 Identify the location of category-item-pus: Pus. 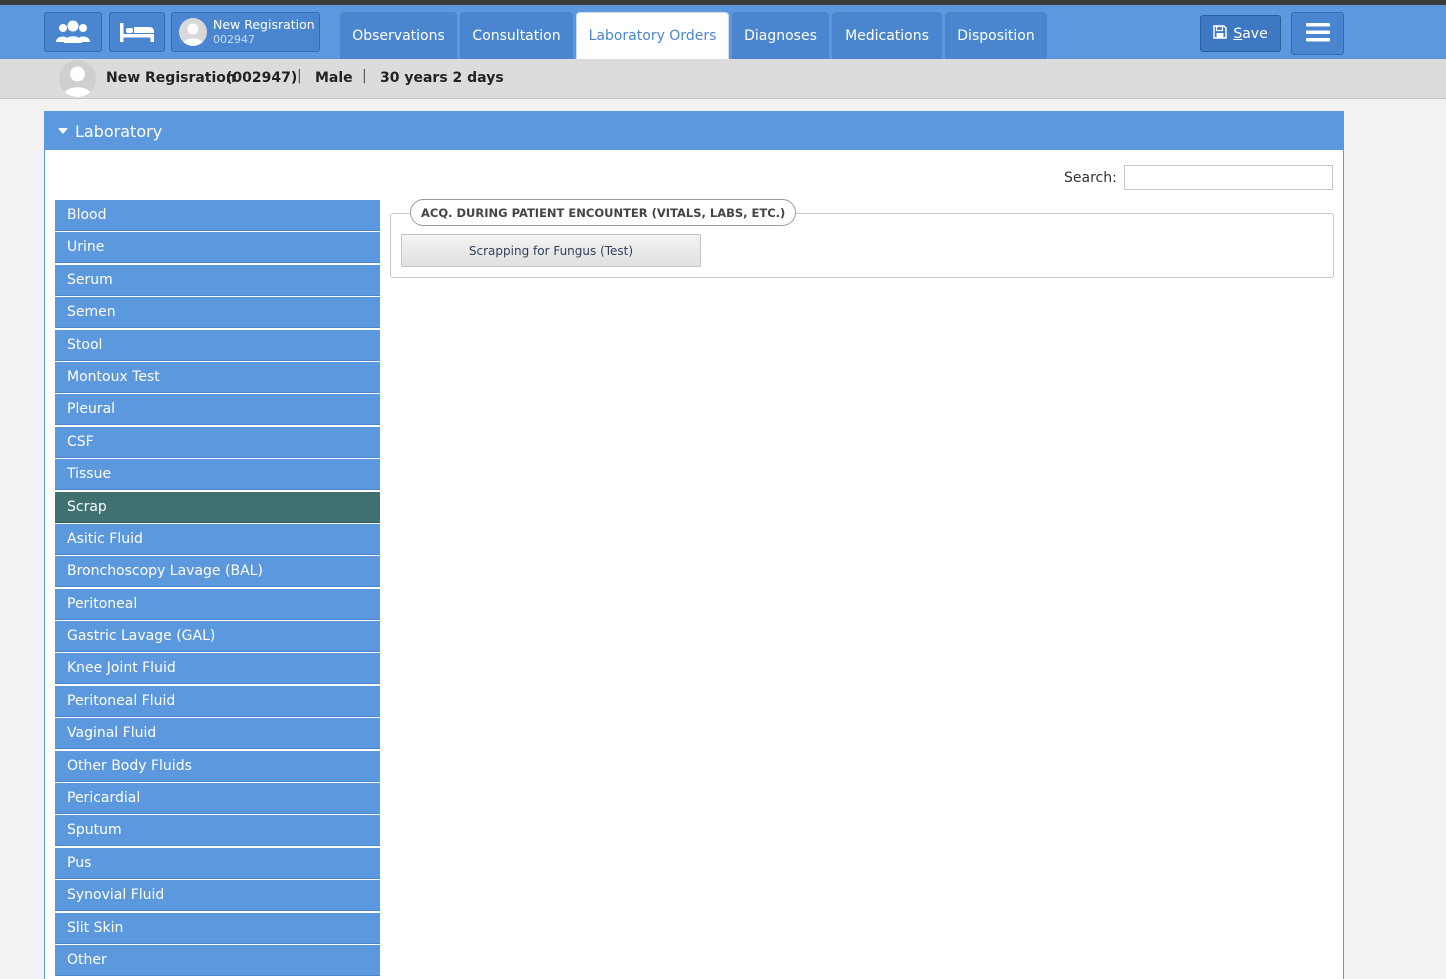
(217, 863).